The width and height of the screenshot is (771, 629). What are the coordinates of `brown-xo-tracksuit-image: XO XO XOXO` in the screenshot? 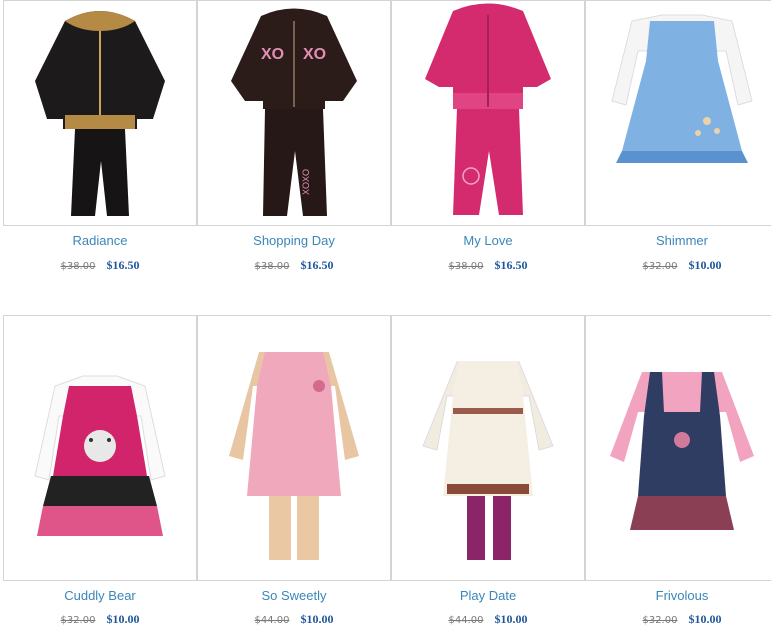 It's located at (294, 112).